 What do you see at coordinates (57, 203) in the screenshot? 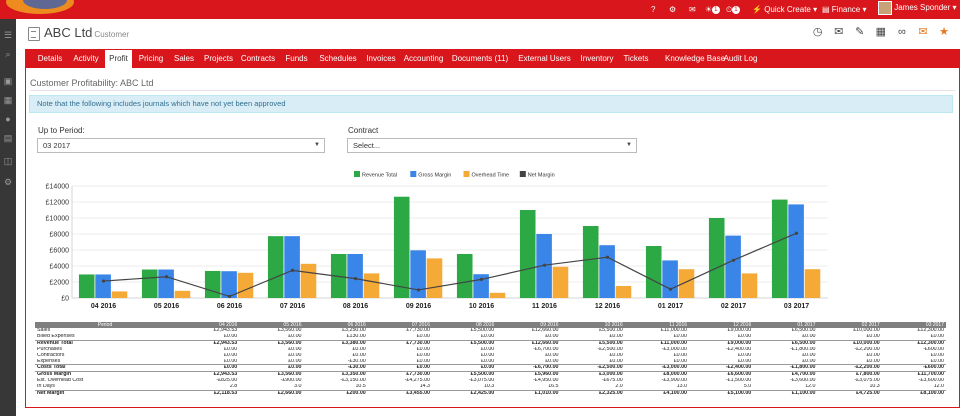
I see `y-tick-label: £12000` at bounding box center [57, 203].